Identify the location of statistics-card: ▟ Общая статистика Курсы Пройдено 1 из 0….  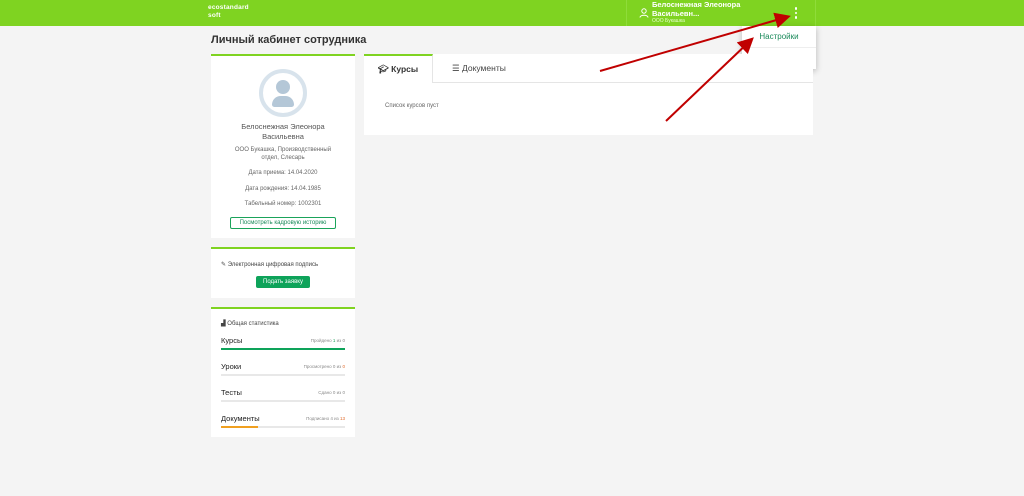
(283, 372).